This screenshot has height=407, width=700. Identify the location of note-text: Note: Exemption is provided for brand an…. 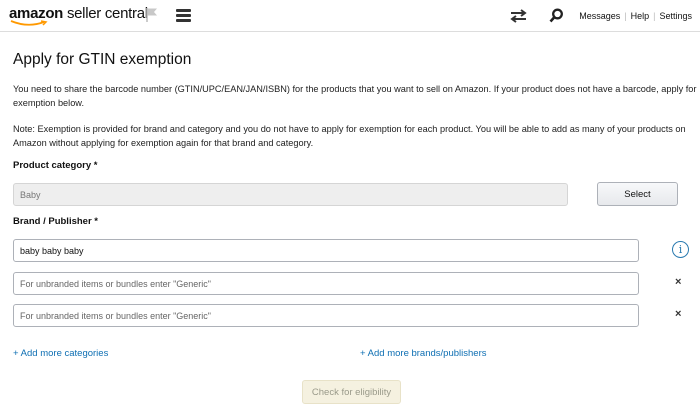
(349, 136).